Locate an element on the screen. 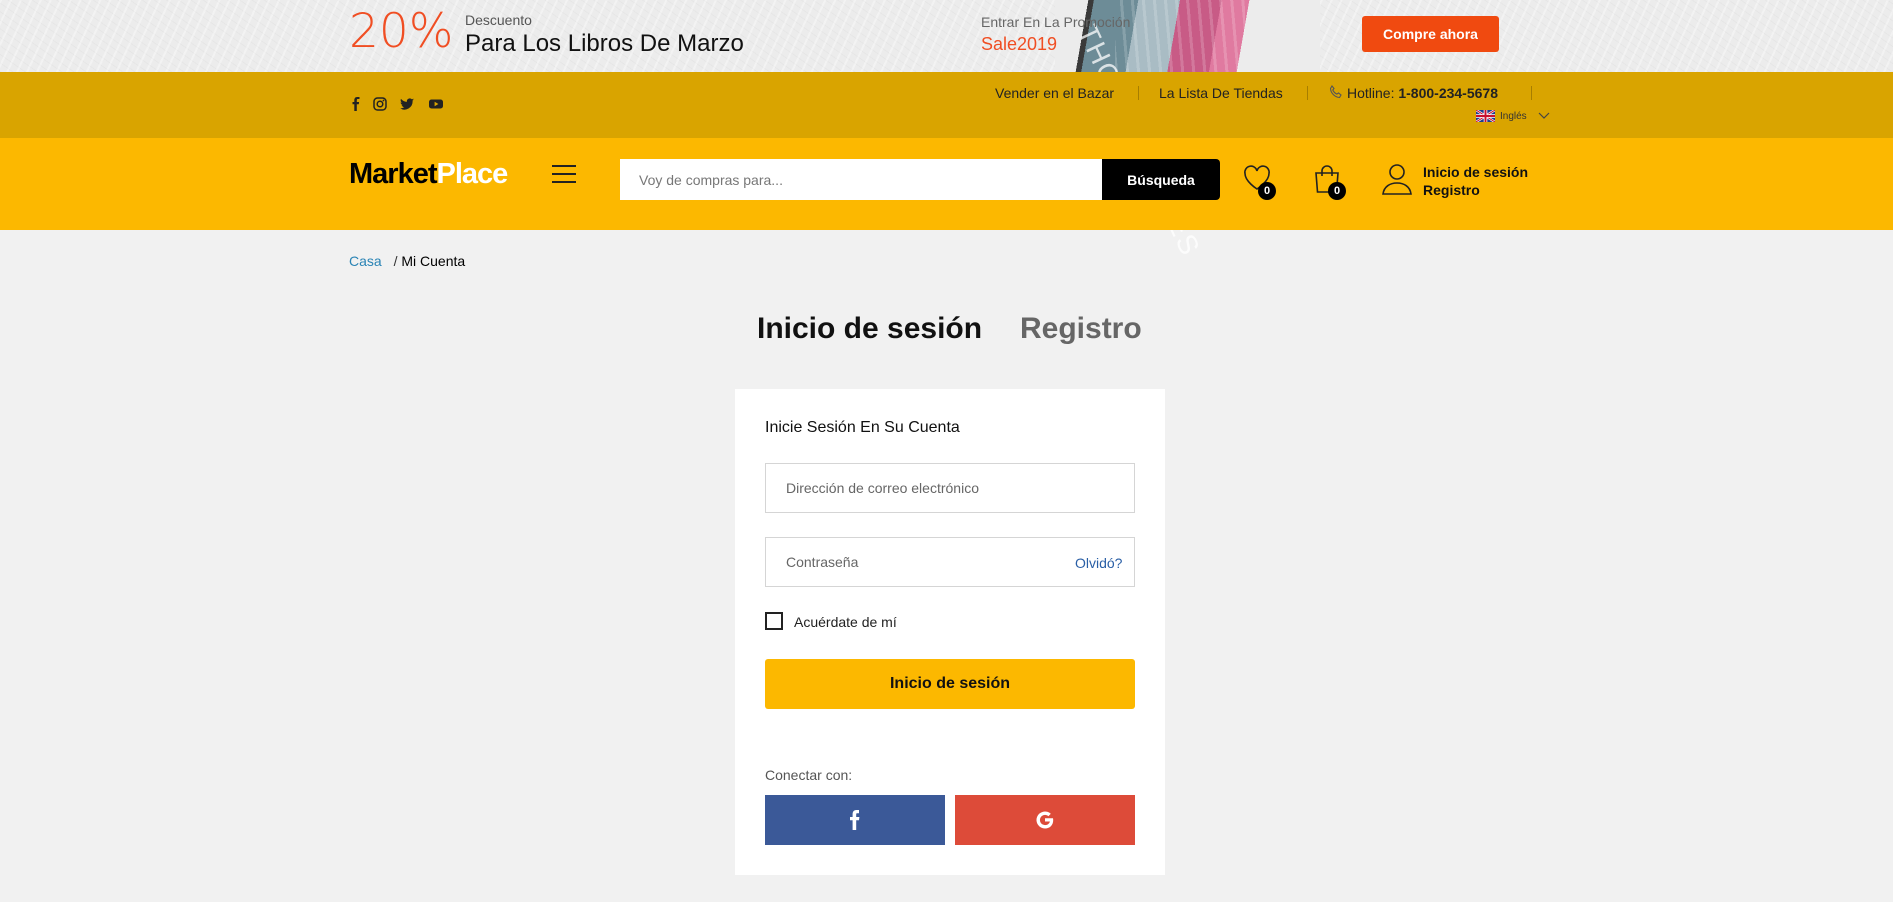  google-icon is located at coordinates (1045, 820).